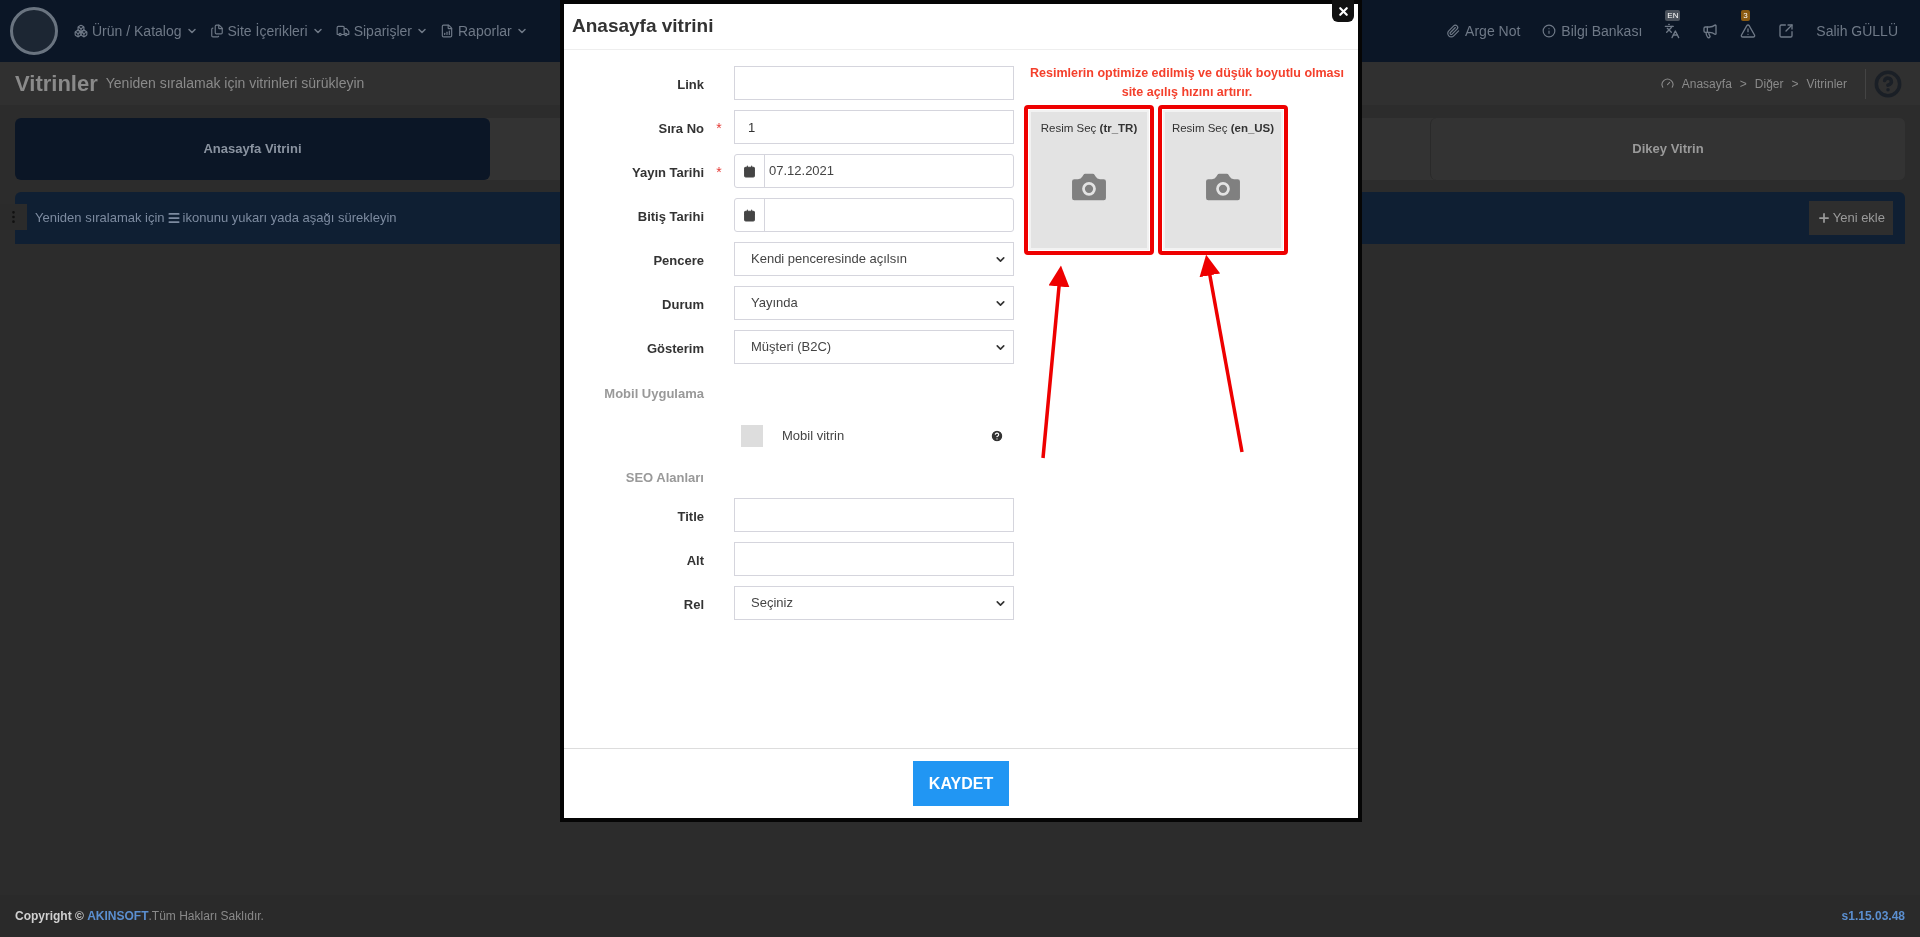 This screenshot has width=1920, height=937. Describe the element at coordinates (118, 916) in the screenshot. I see `brand-link: AKINSOFT` at that location.